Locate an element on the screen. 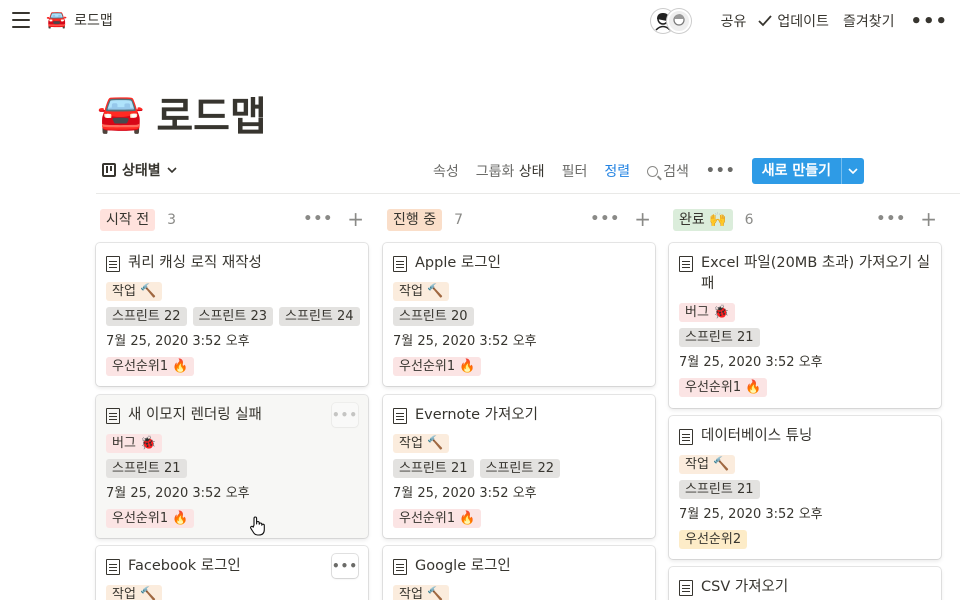 The height and width of the screenshot is (600, 960). board-column-done: 완료 🙌 6 ••• + is located at coordinates (805, 220).